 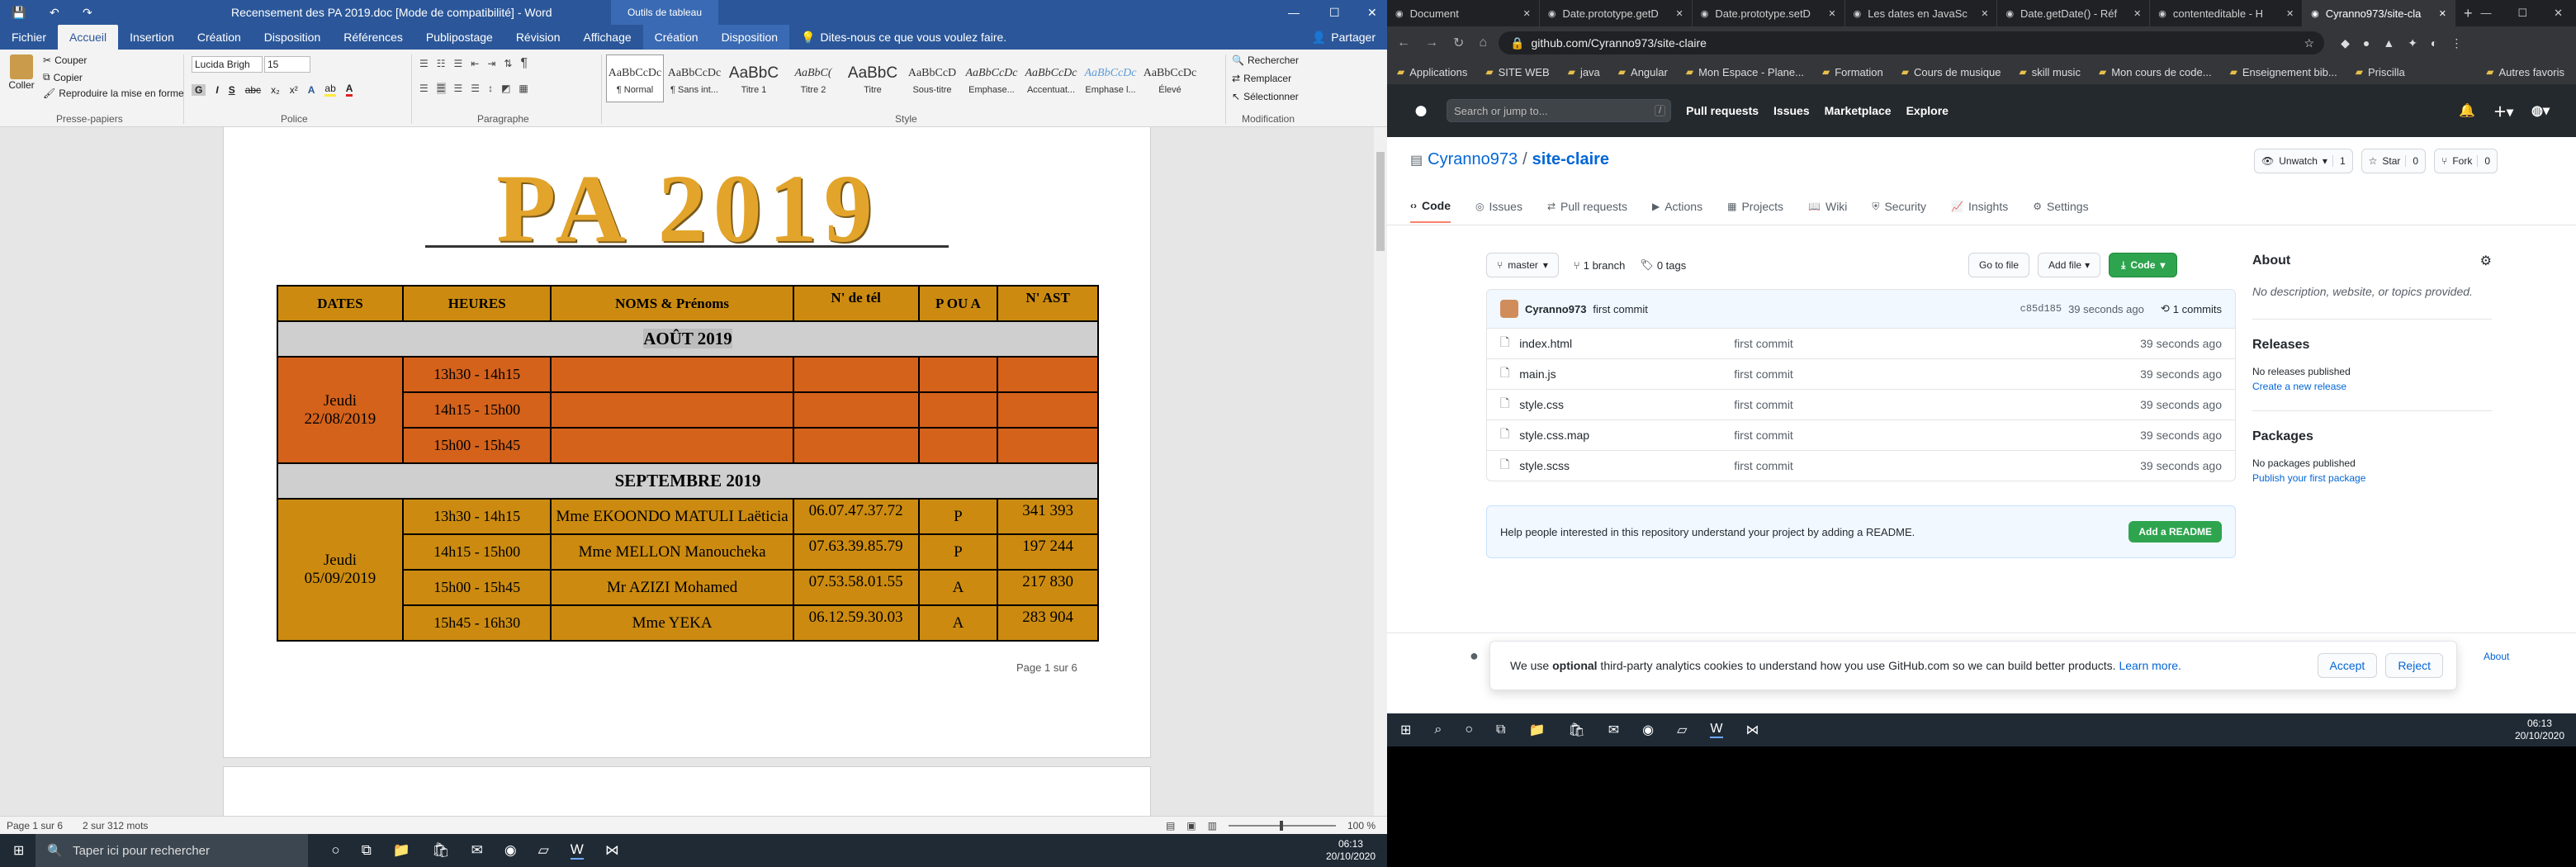 What do you see at coordinates (958, 552) in the screenshot?
I see `pa-cell: P` at bounding box center [958, 552].